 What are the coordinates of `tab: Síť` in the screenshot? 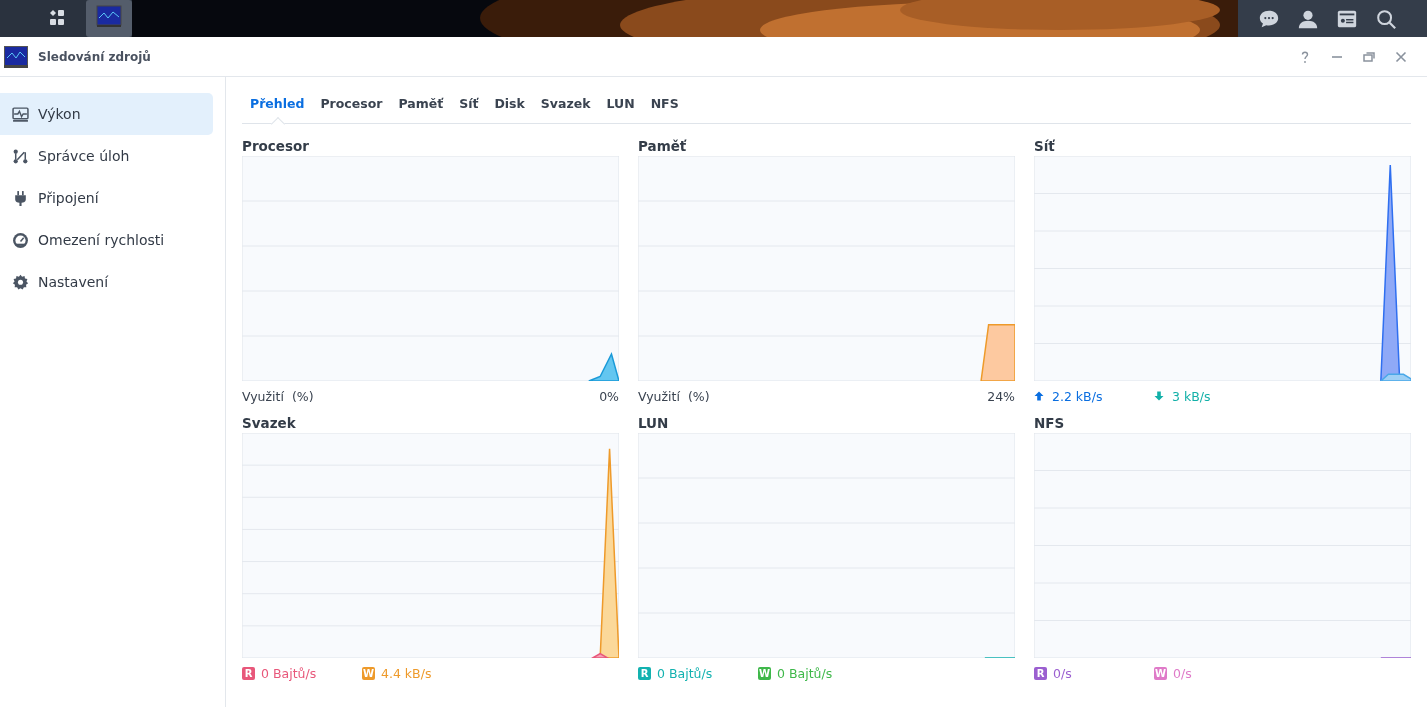 It's located at (469, 100).